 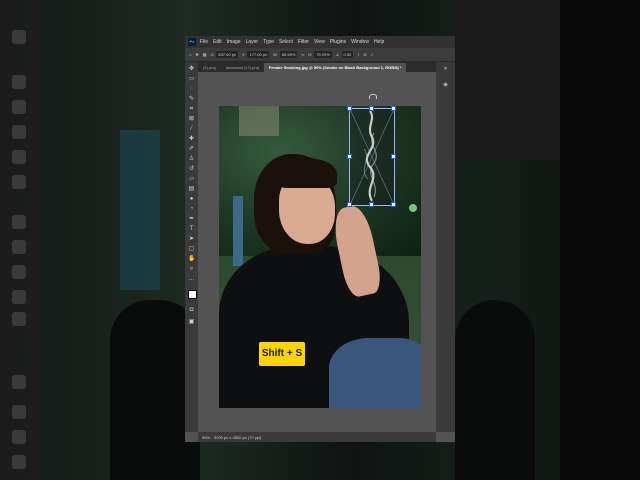 What do you see at coordinates (358, 54) in the screenshot?
I see `warp-icon: ⌇` at bounding box center [358, 54].